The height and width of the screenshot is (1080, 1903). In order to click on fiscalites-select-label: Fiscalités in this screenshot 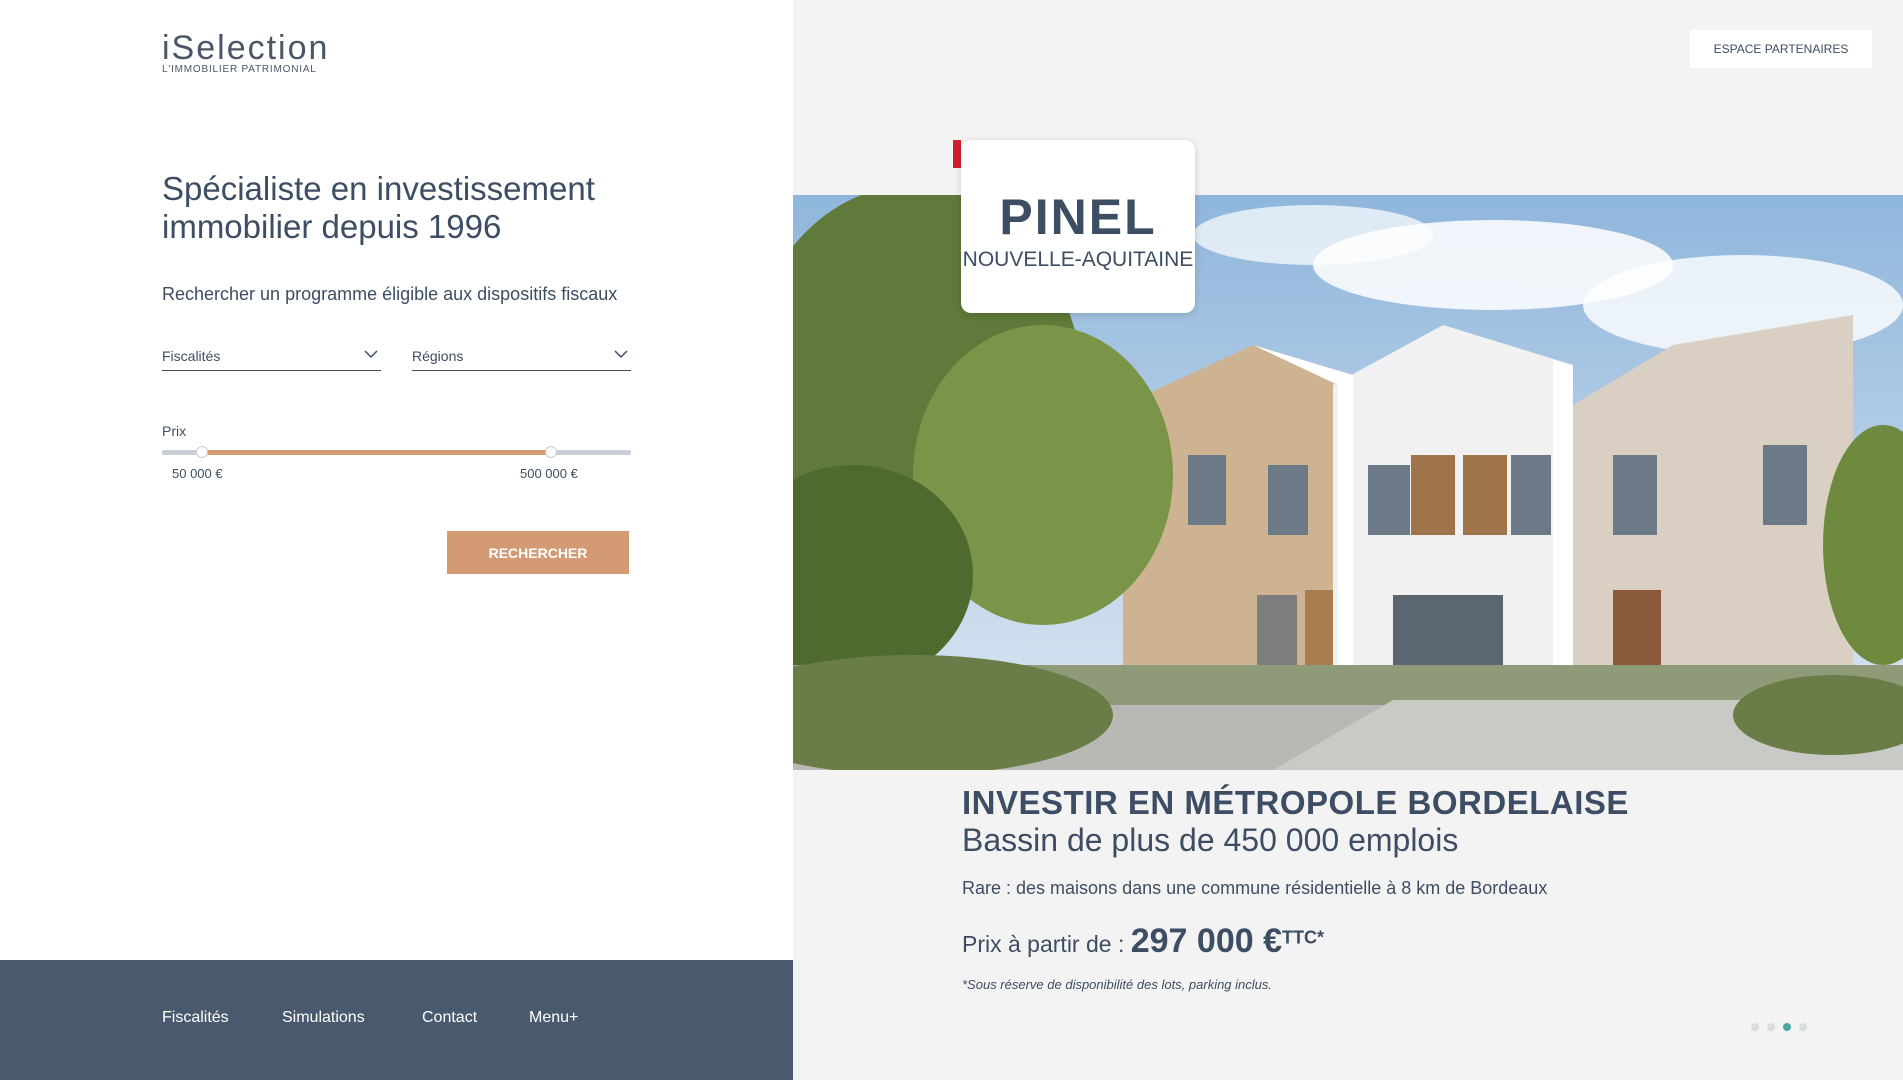, I will do `click(191, 356)`.